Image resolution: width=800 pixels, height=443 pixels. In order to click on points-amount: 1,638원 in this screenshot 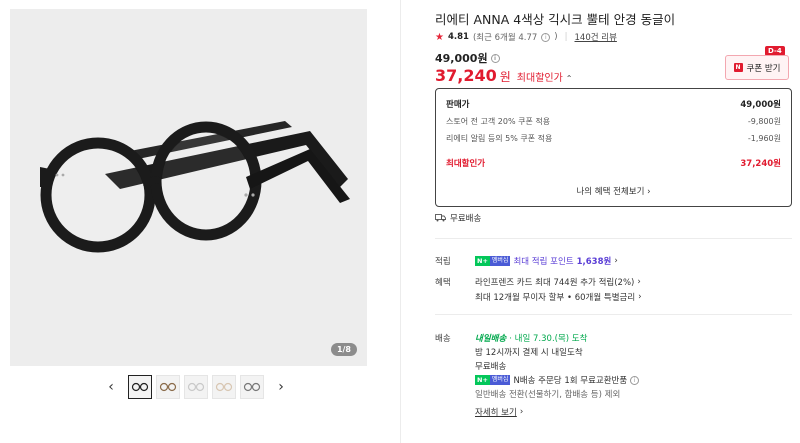, I will do `click(594, 262)`.